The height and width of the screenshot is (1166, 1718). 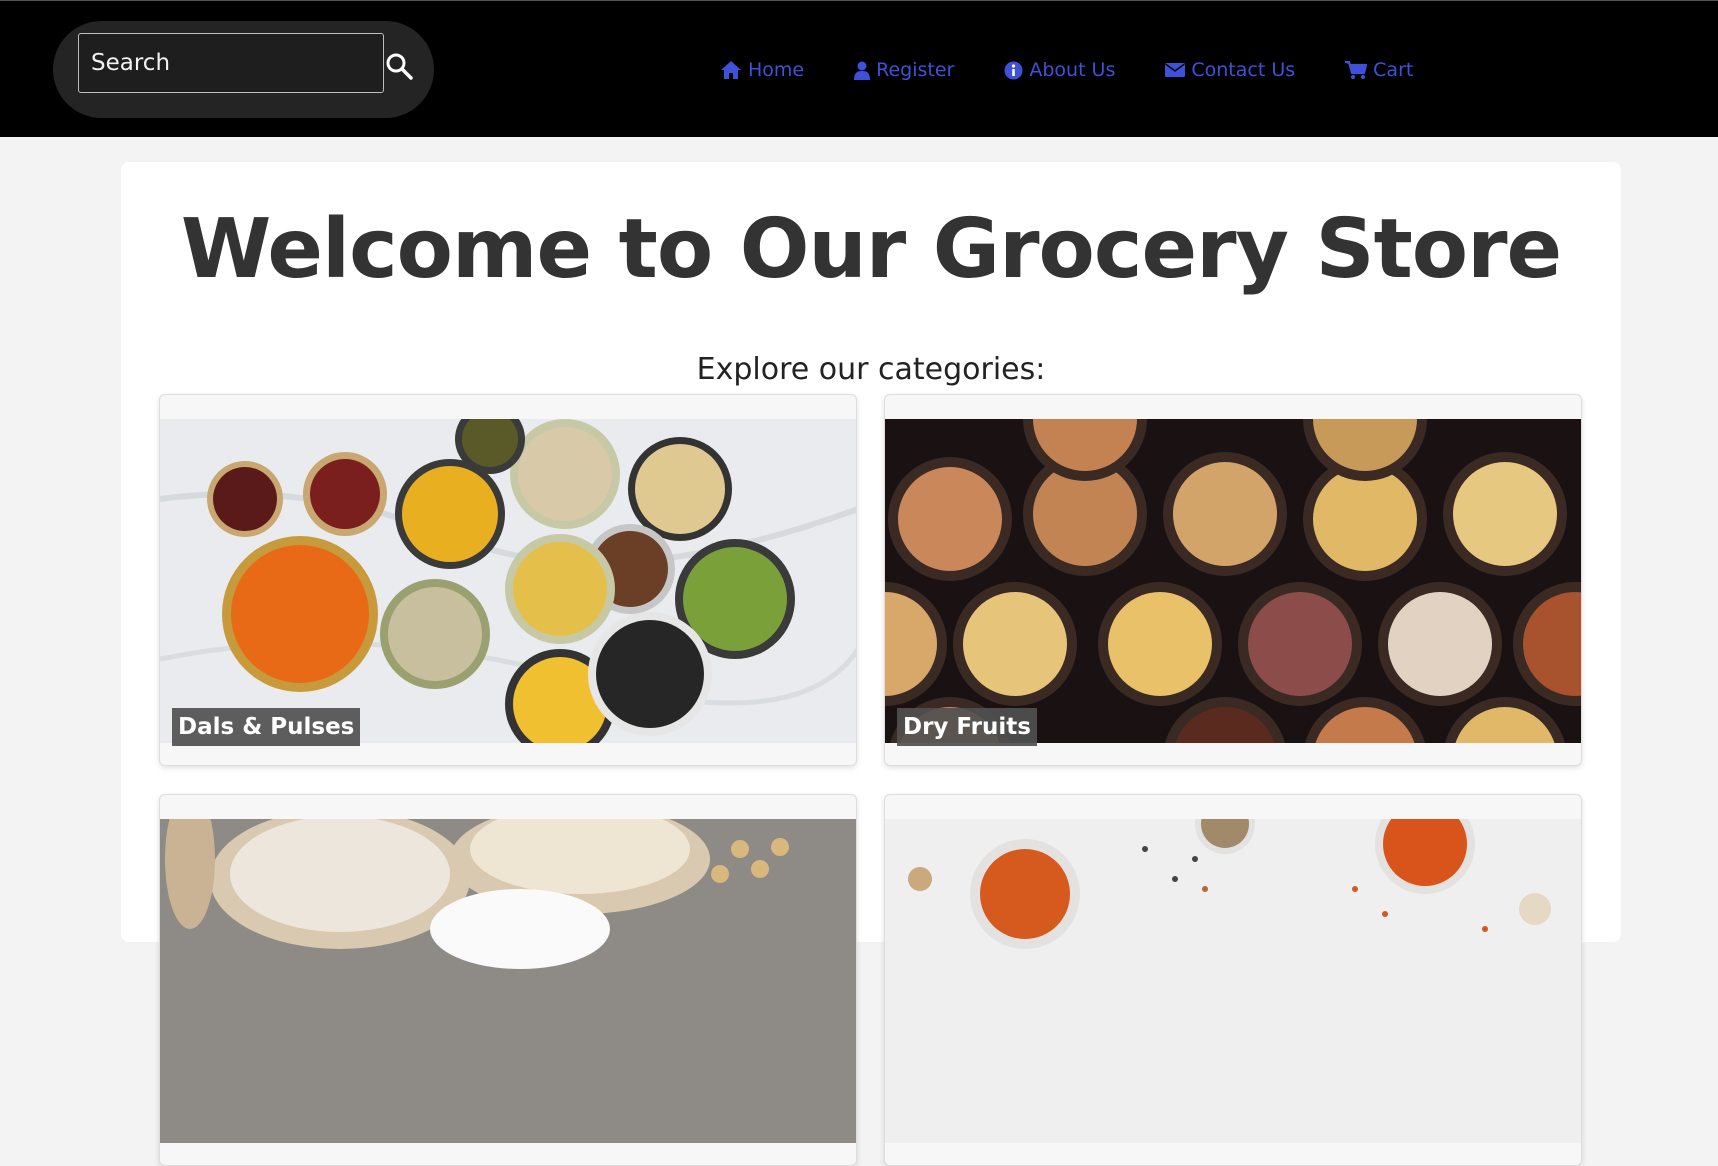 I want to click on nav-register-link: Register, so click(x=904, y=70).